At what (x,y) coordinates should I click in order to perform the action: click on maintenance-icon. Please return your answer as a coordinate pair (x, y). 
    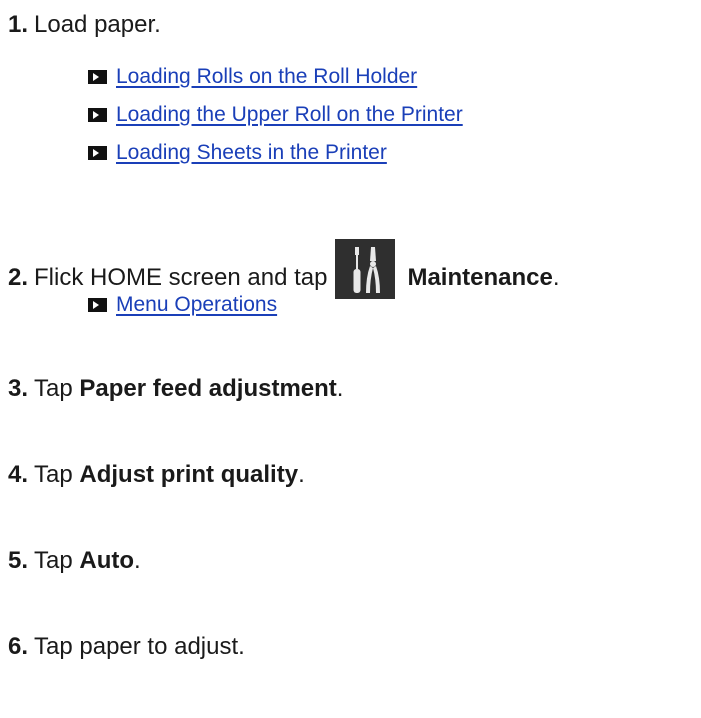
    Looking at the image, I should click on (365, 269).